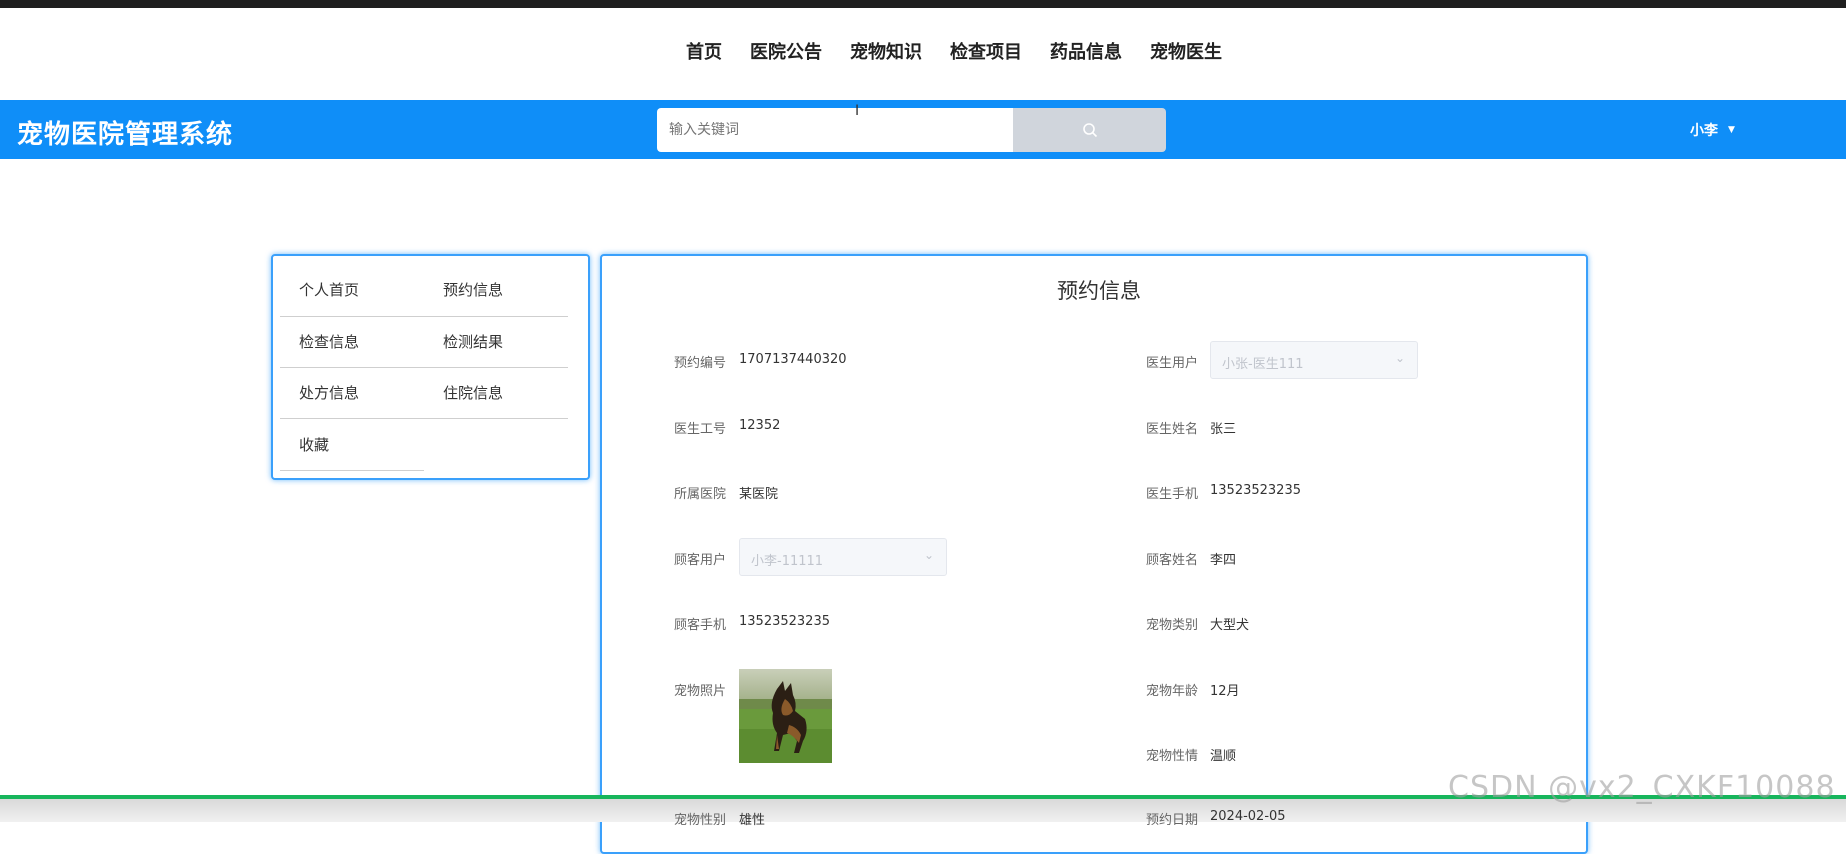  Describe the element at coordinates (1172, 691) in the screenshot. I see `pet-age-label: 宠物年龄` at that location.